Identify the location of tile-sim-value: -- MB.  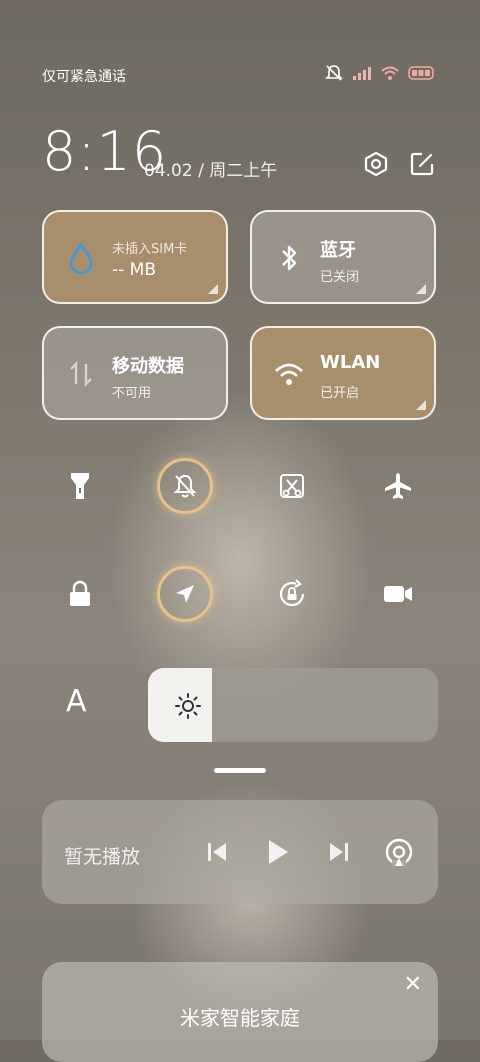
(134, 270).